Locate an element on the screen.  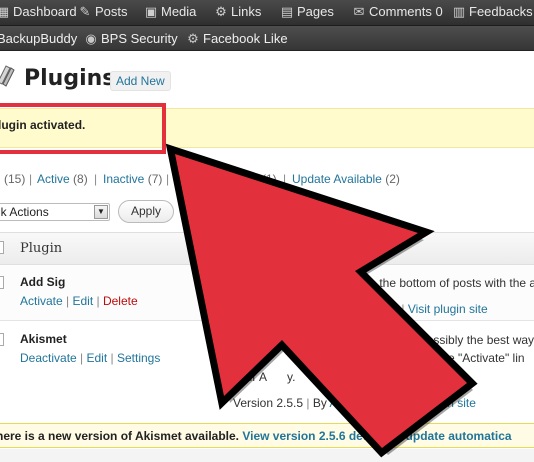
select-all-checkbox is located at coordinates (2, 247).